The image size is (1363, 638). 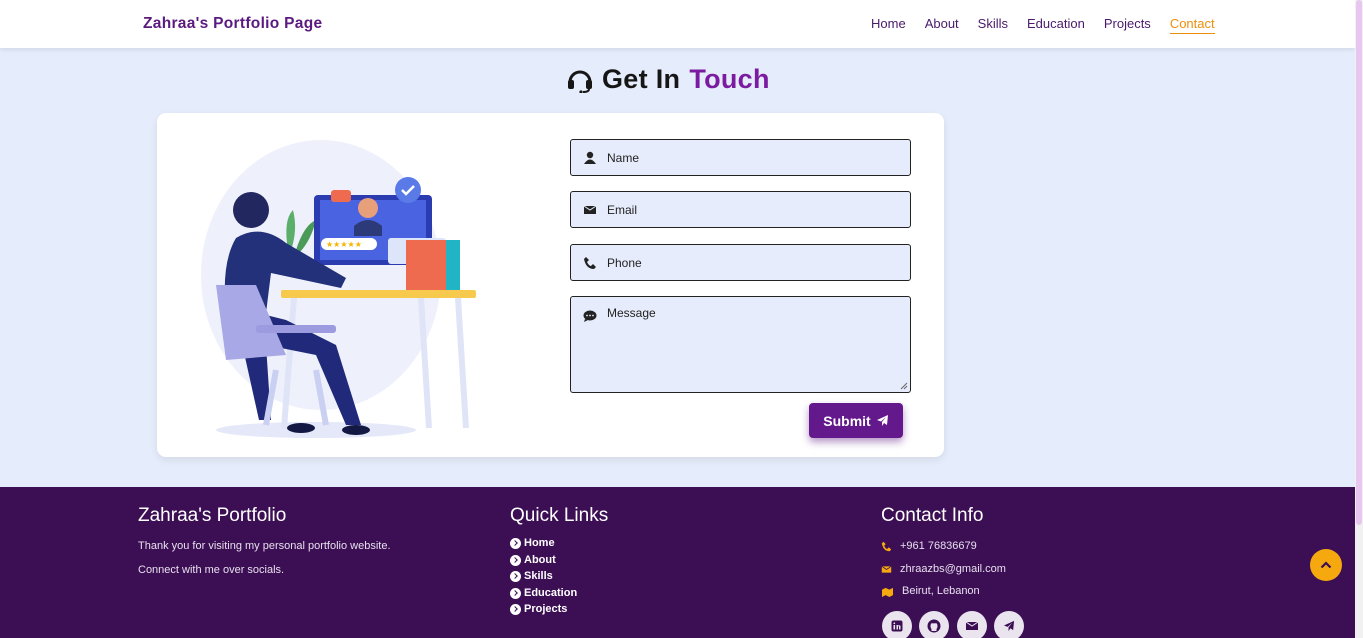 I want to click on footer-link-label: Home, so click(x=539, y=543).